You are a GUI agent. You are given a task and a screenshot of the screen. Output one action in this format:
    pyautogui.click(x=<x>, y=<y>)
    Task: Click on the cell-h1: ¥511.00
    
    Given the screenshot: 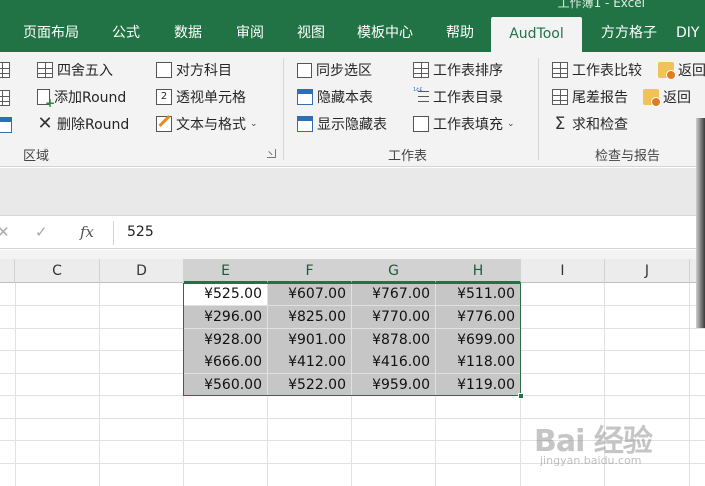 What is the action you would take?
    pyautogui.click(x=478, y=294)
    